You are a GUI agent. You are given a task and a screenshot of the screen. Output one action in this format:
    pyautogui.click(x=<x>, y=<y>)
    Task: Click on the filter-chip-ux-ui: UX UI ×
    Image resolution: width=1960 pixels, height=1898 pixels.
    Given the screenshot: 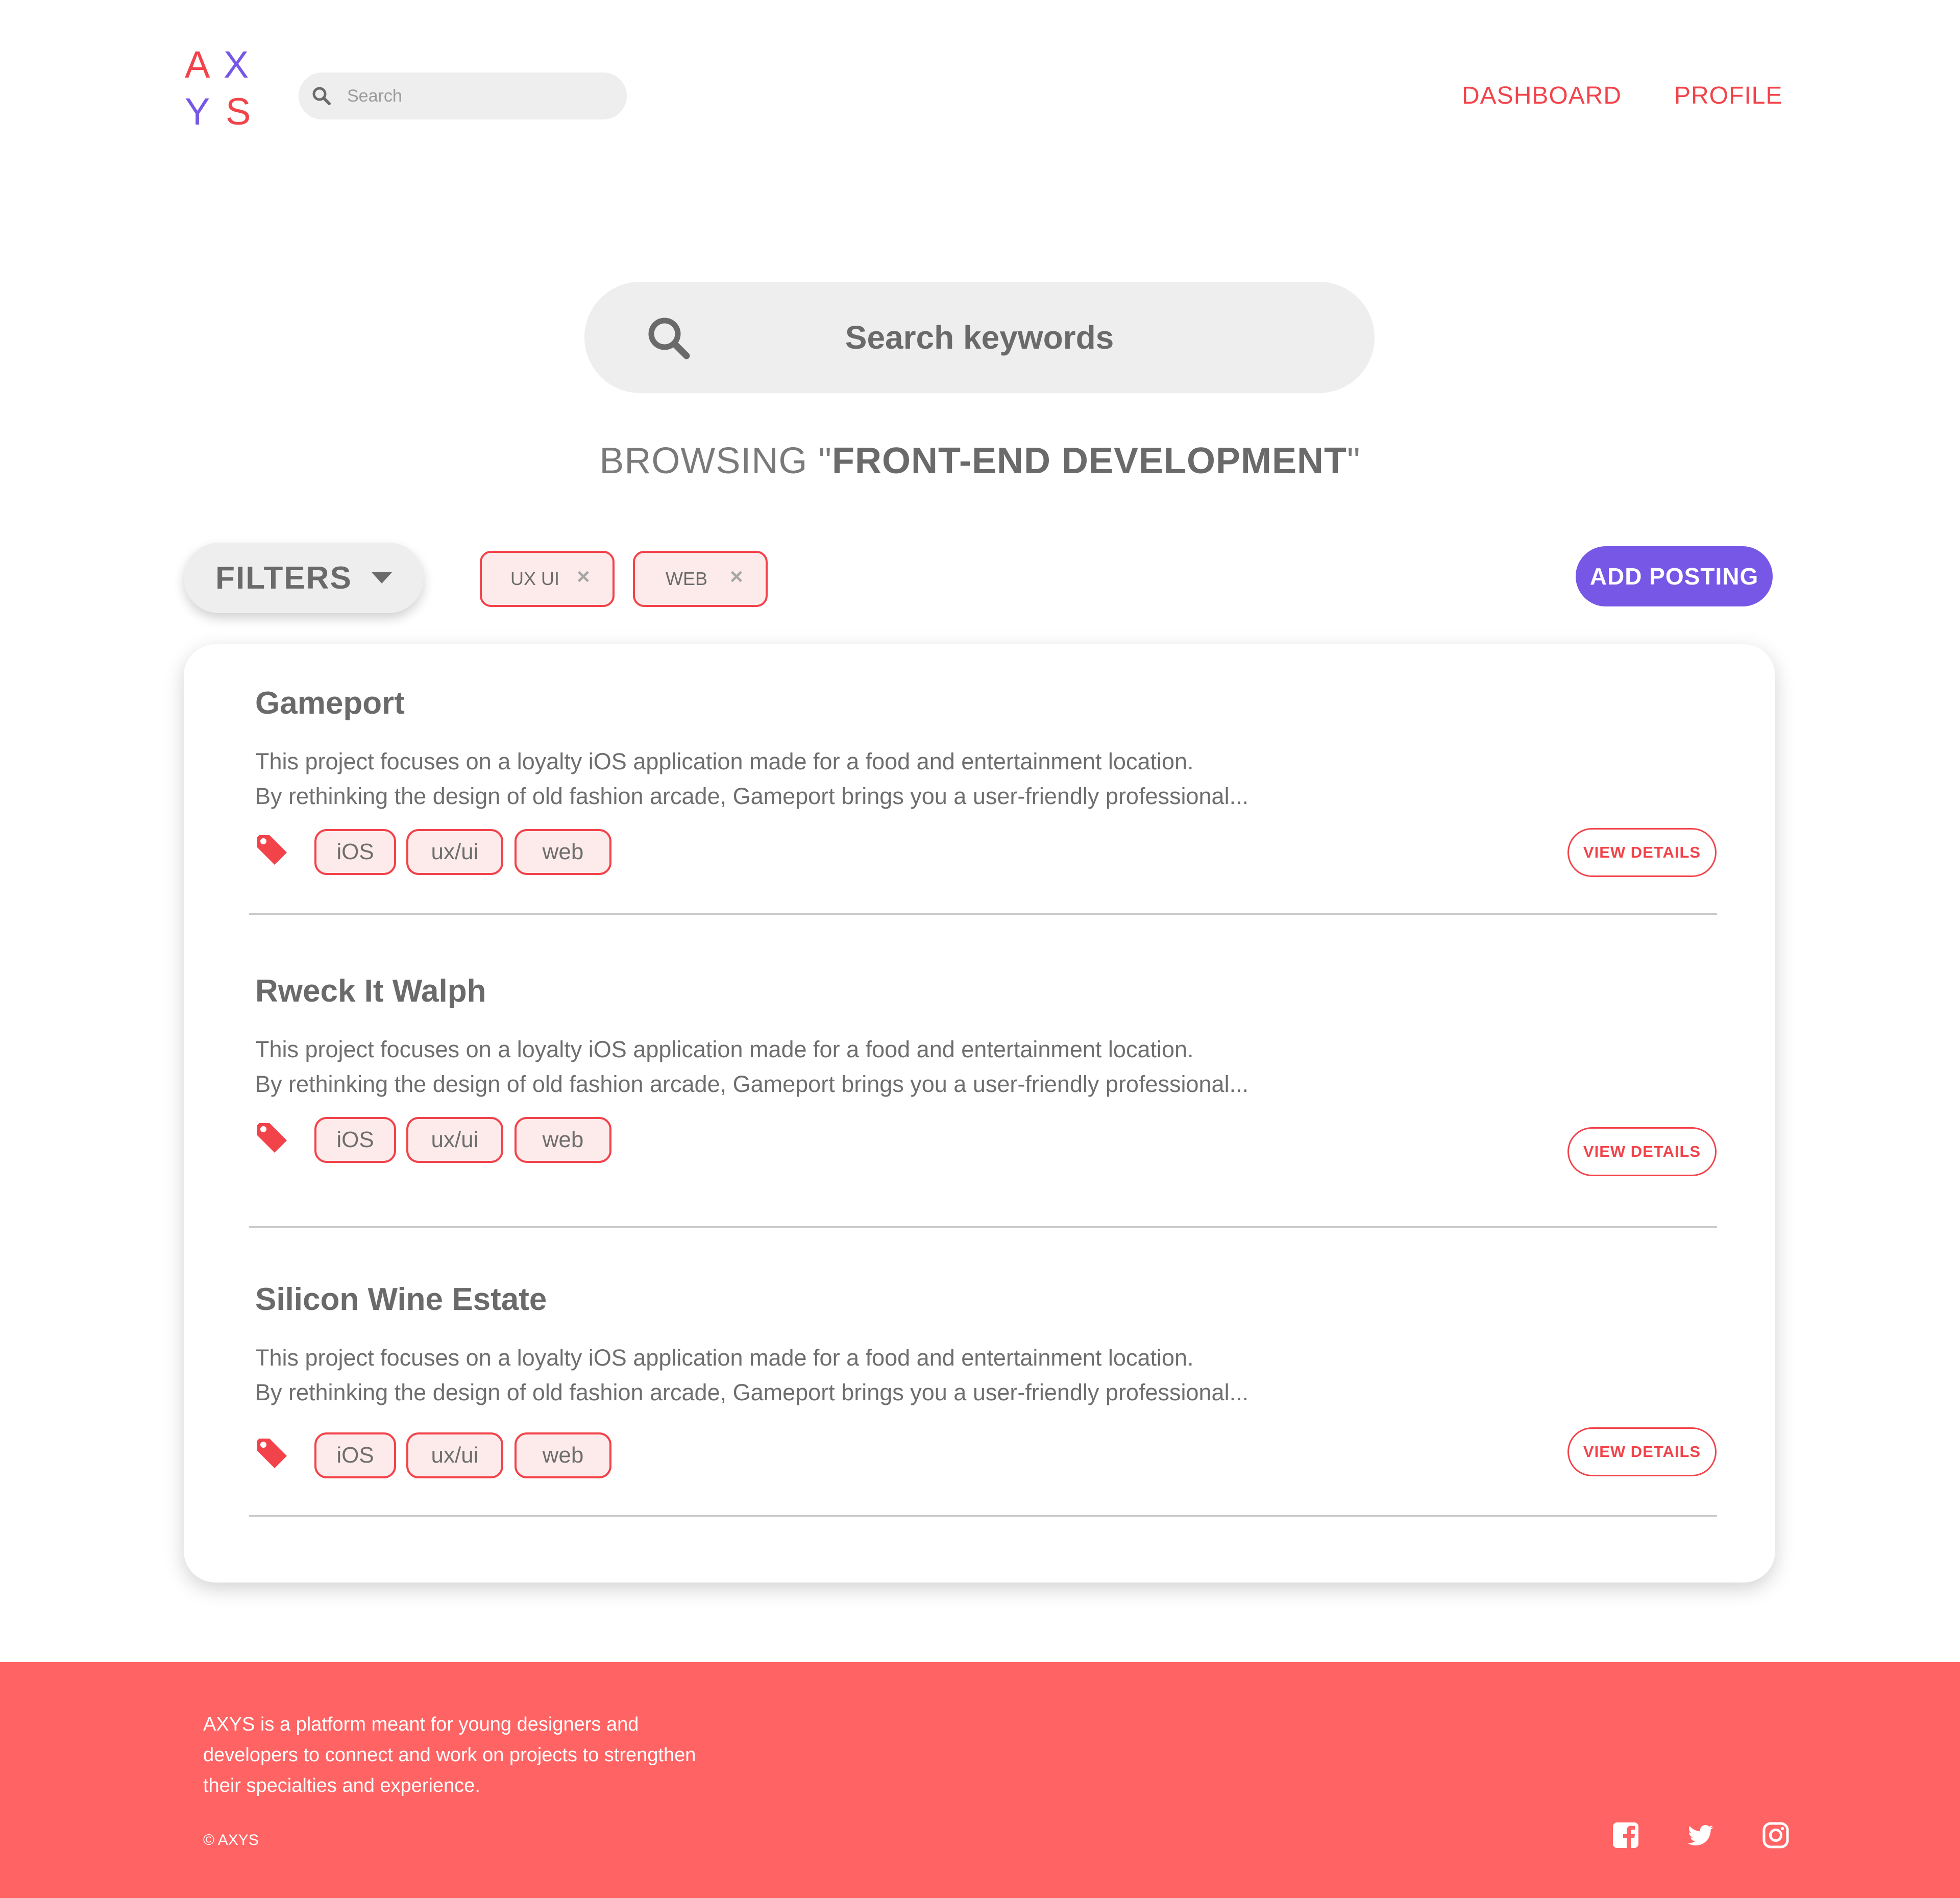 What is the action you would take?
    pyautogui.click(x=547, y=579)
    